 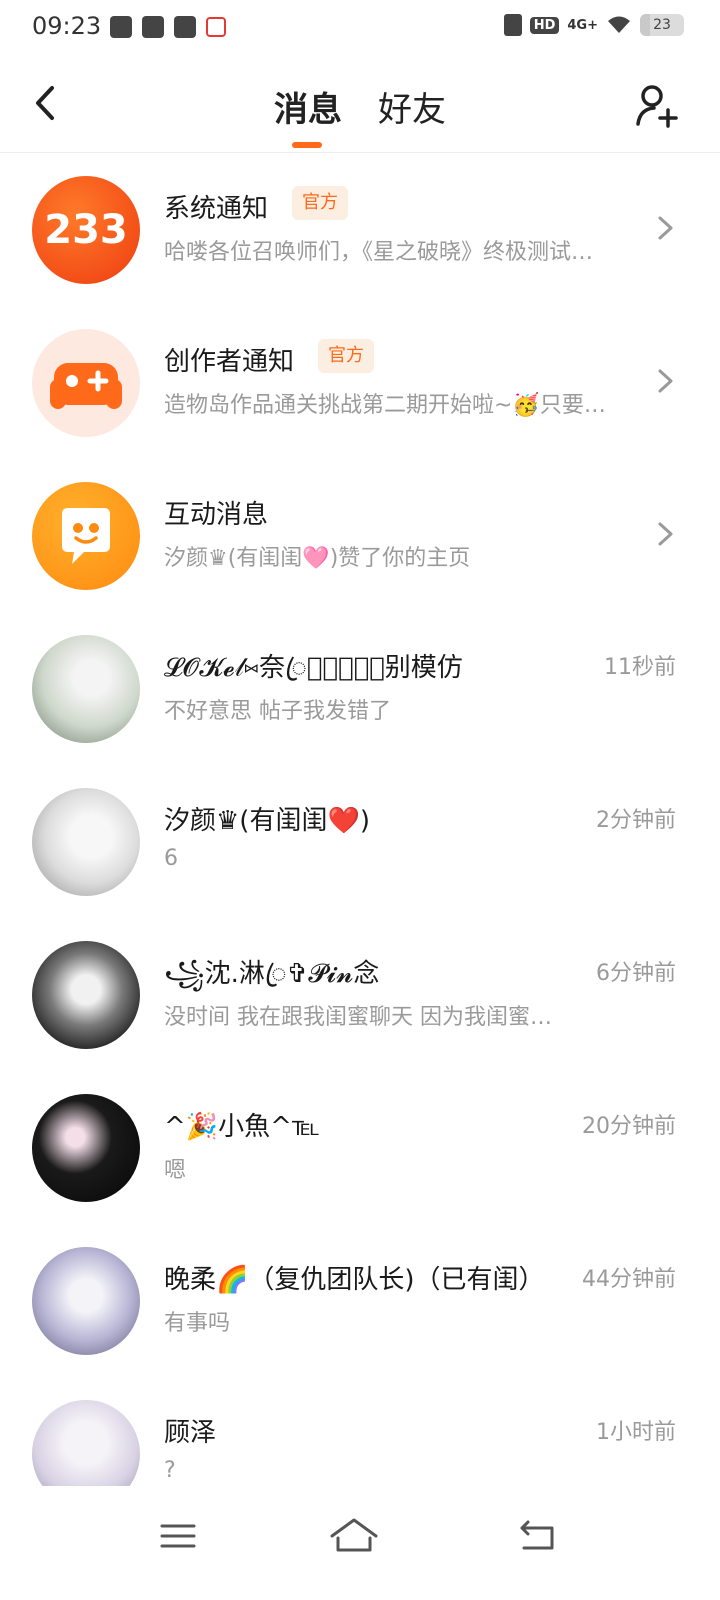 I want to click on chat-username: ^🎉小魚^℡, so click(x=242, y=1127).